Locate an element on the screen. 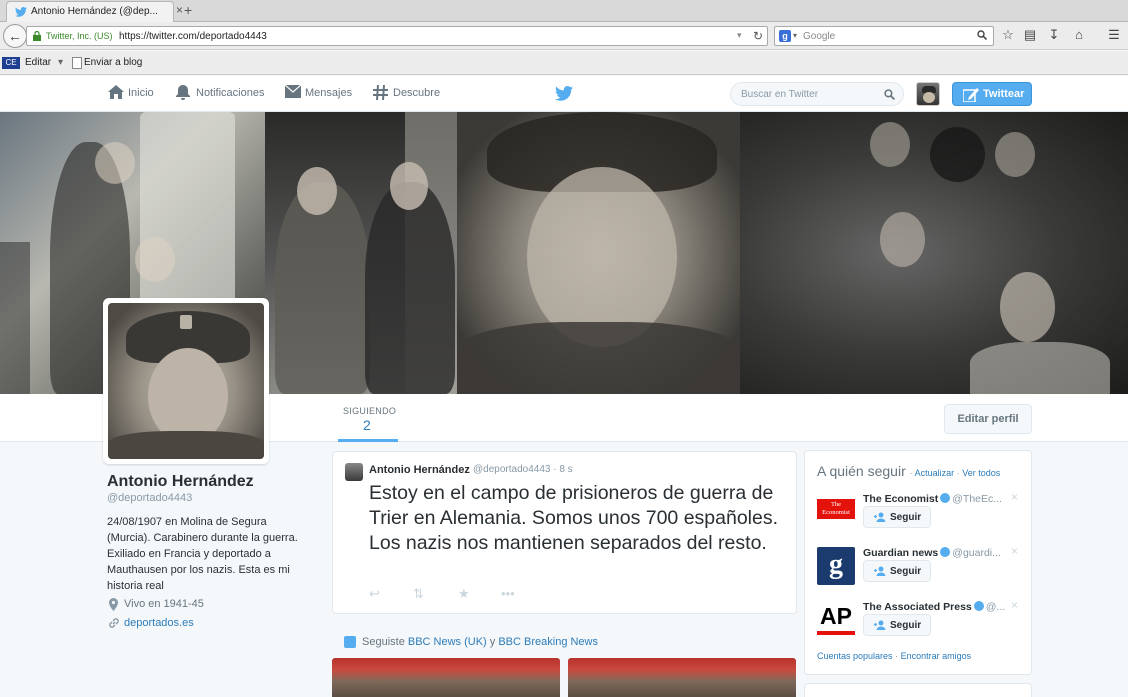 This screenshot has height=697, width=1128. profile-handle: @deportado4443 is located at coordinates (149, 498).